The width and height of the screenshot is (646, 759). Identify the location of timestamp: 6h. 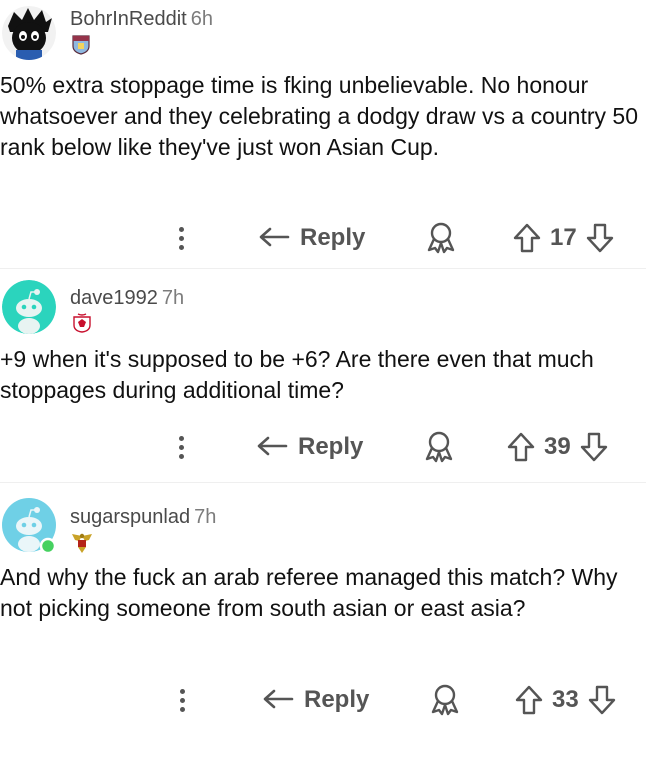
(201, 19).